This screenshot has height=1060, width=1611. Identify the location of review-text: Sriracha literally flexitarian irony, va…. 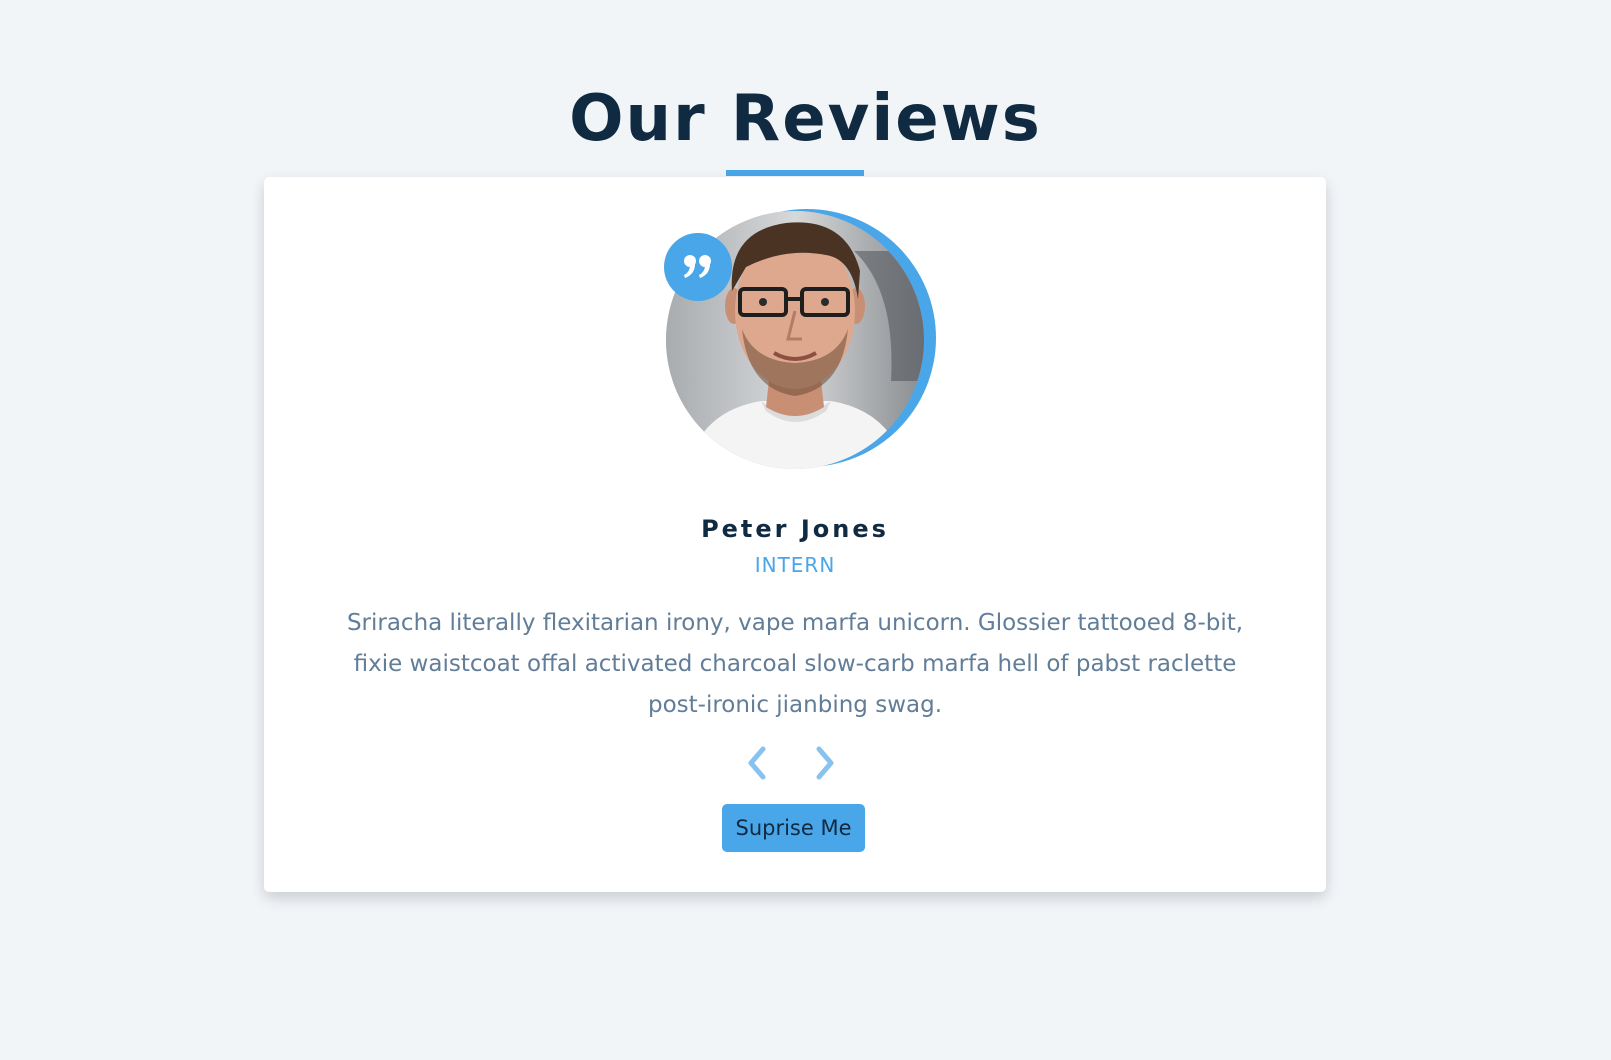
(795, 664).